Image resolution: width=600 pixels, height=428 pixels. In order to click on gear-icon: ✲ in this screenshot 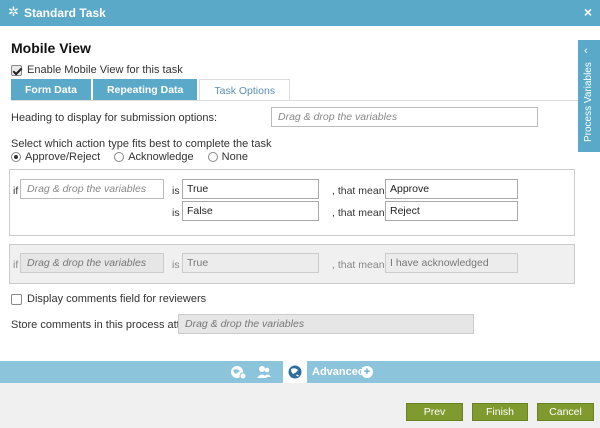, I will do `click(13, 11)`.